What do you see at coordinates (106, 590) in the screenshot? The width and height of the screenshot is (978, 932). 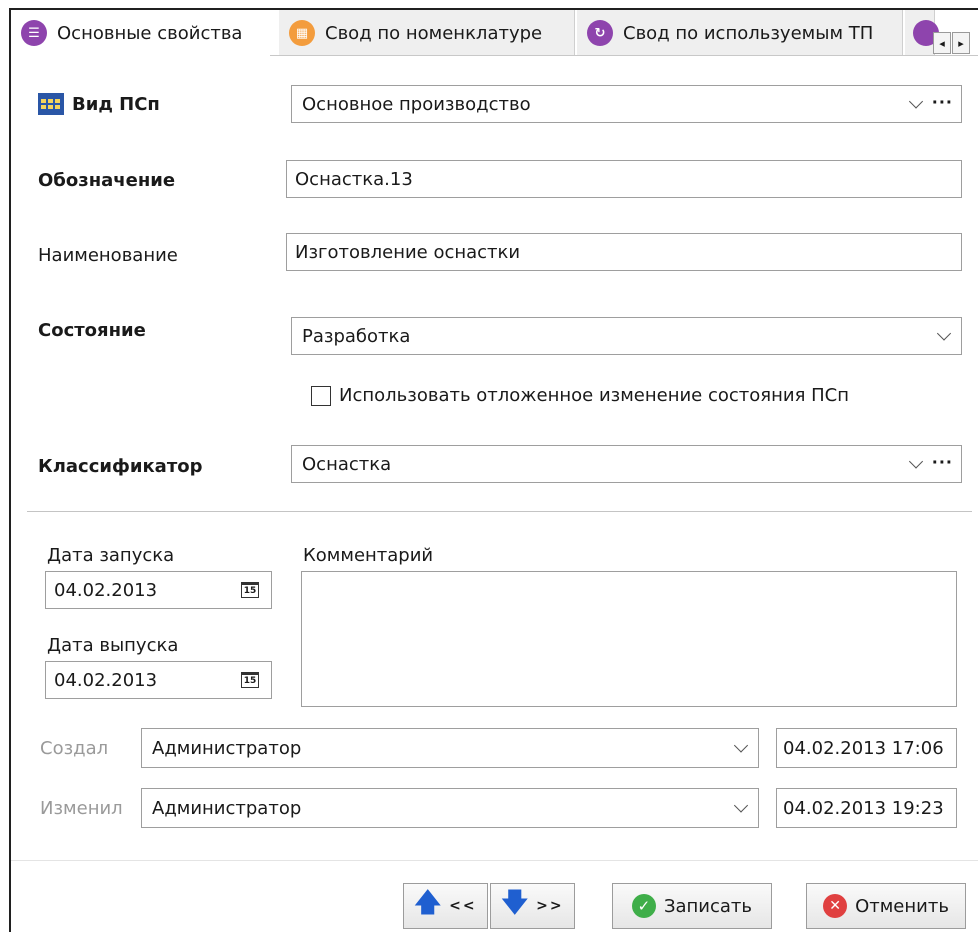 I see `launch-date-value: 04.02.2013` at bounding box center [106, 590].